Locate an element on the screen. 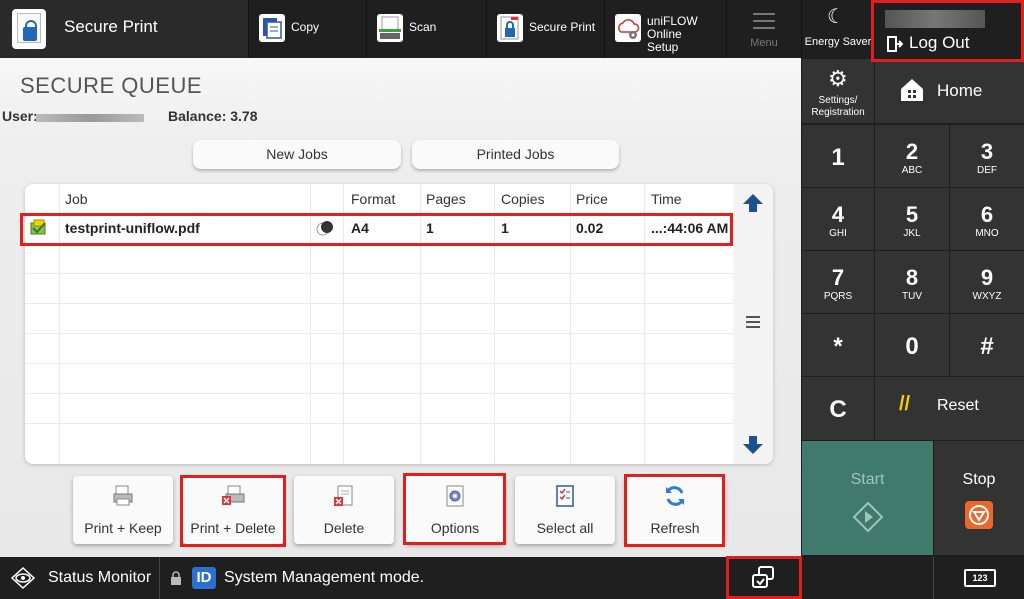 The image size is (1024, 599). refresh-icon is located at coordinates (675, 496).